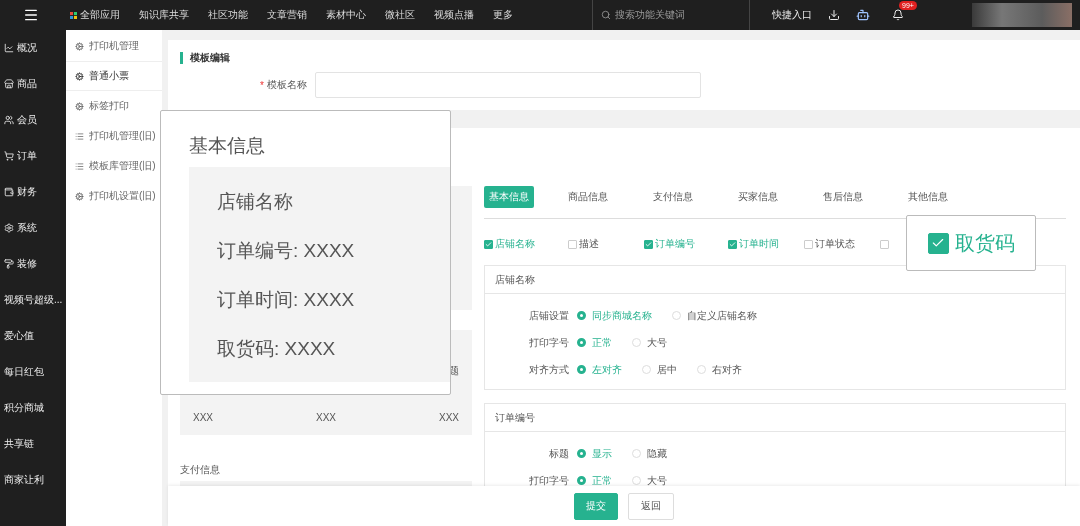 The width and height of the screenshot is (1080, 526). What do you see at coordinates (33, 264) in the screenshot?
I see `sidebar-item: 装修` at bounding box center [33, 264].